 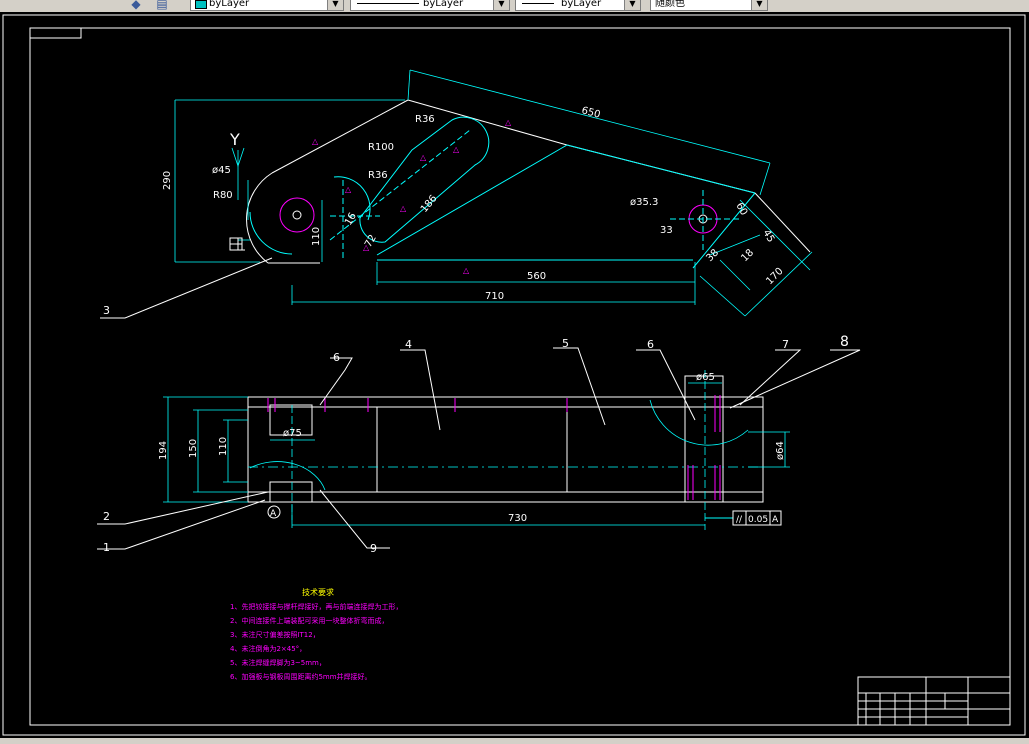 What do you see at coordinates (316, 606) in the screenshot?
I see `note-item: 1、先把铰接接与撑杆焊接好，再与前端连接焊为工形，` at bounding box center [316, 606].